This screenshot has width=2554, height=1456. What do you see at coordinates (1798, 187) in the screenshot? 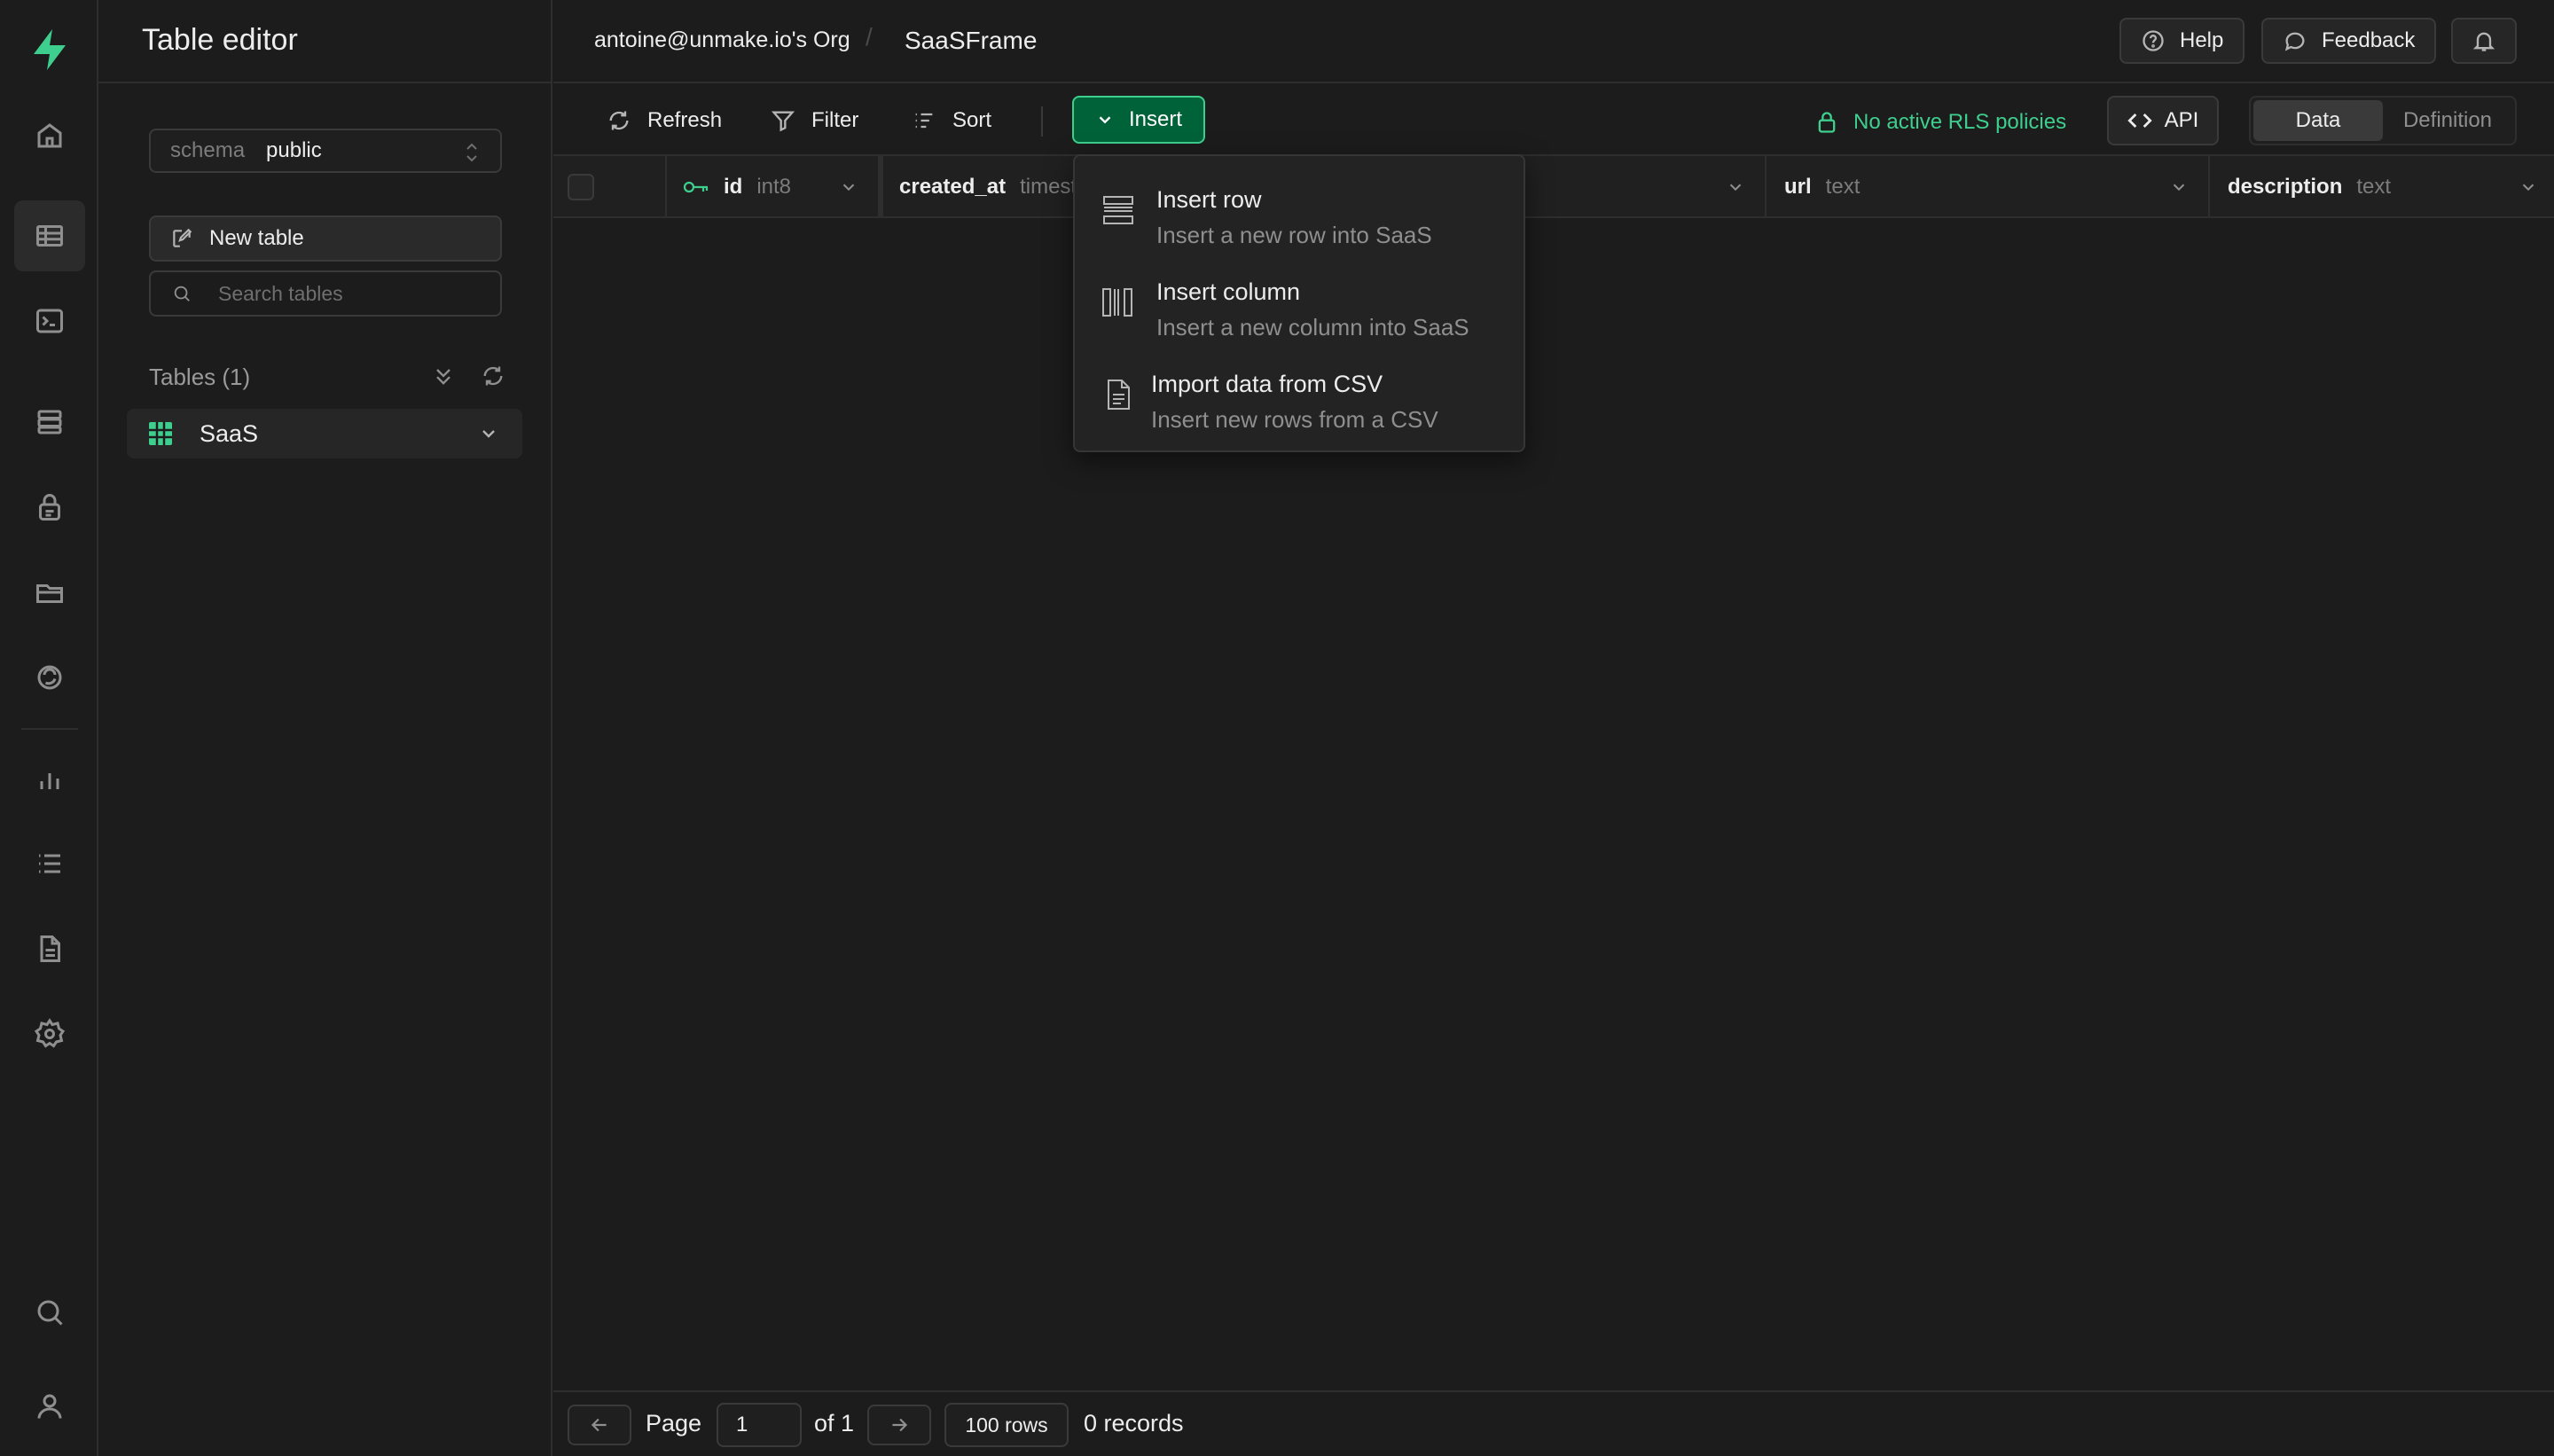
I see `column-name: url` at bounding box center [1798, 187].